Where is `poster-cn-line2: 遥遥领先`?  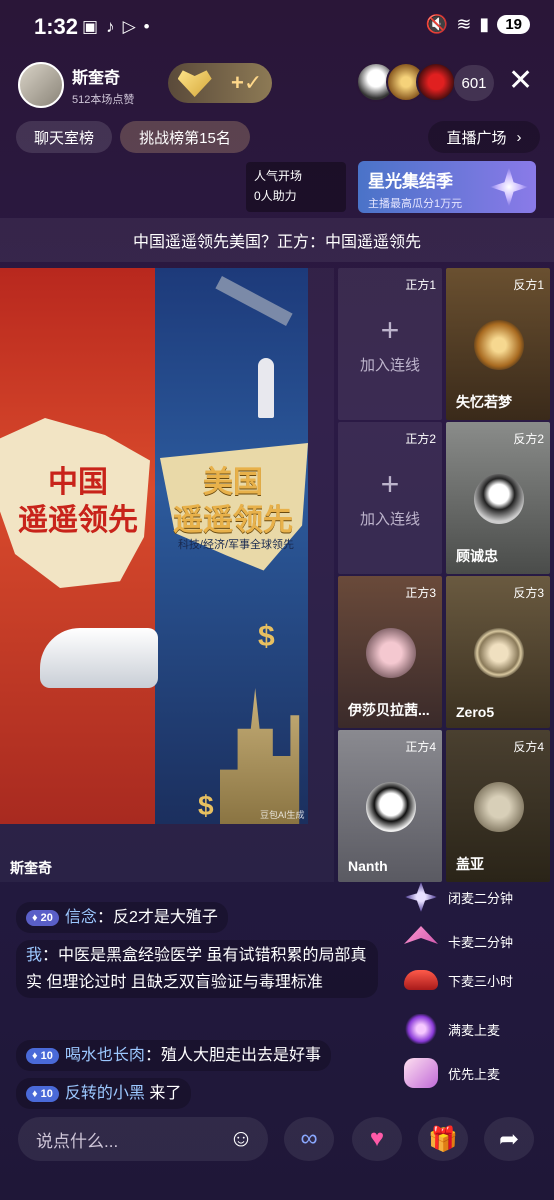 poster-cn-line2: 遥遥领先 is located at coordinates (78, 520).